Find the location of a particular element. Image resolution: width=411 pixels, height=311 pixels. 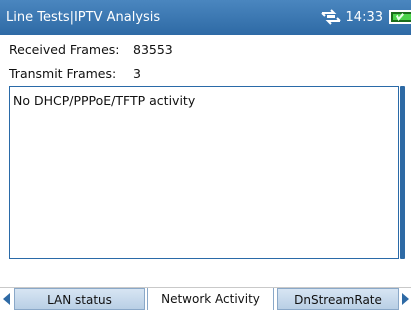

transmit-frames-label: Transmit Frames: is located at coordinates (63, 73).